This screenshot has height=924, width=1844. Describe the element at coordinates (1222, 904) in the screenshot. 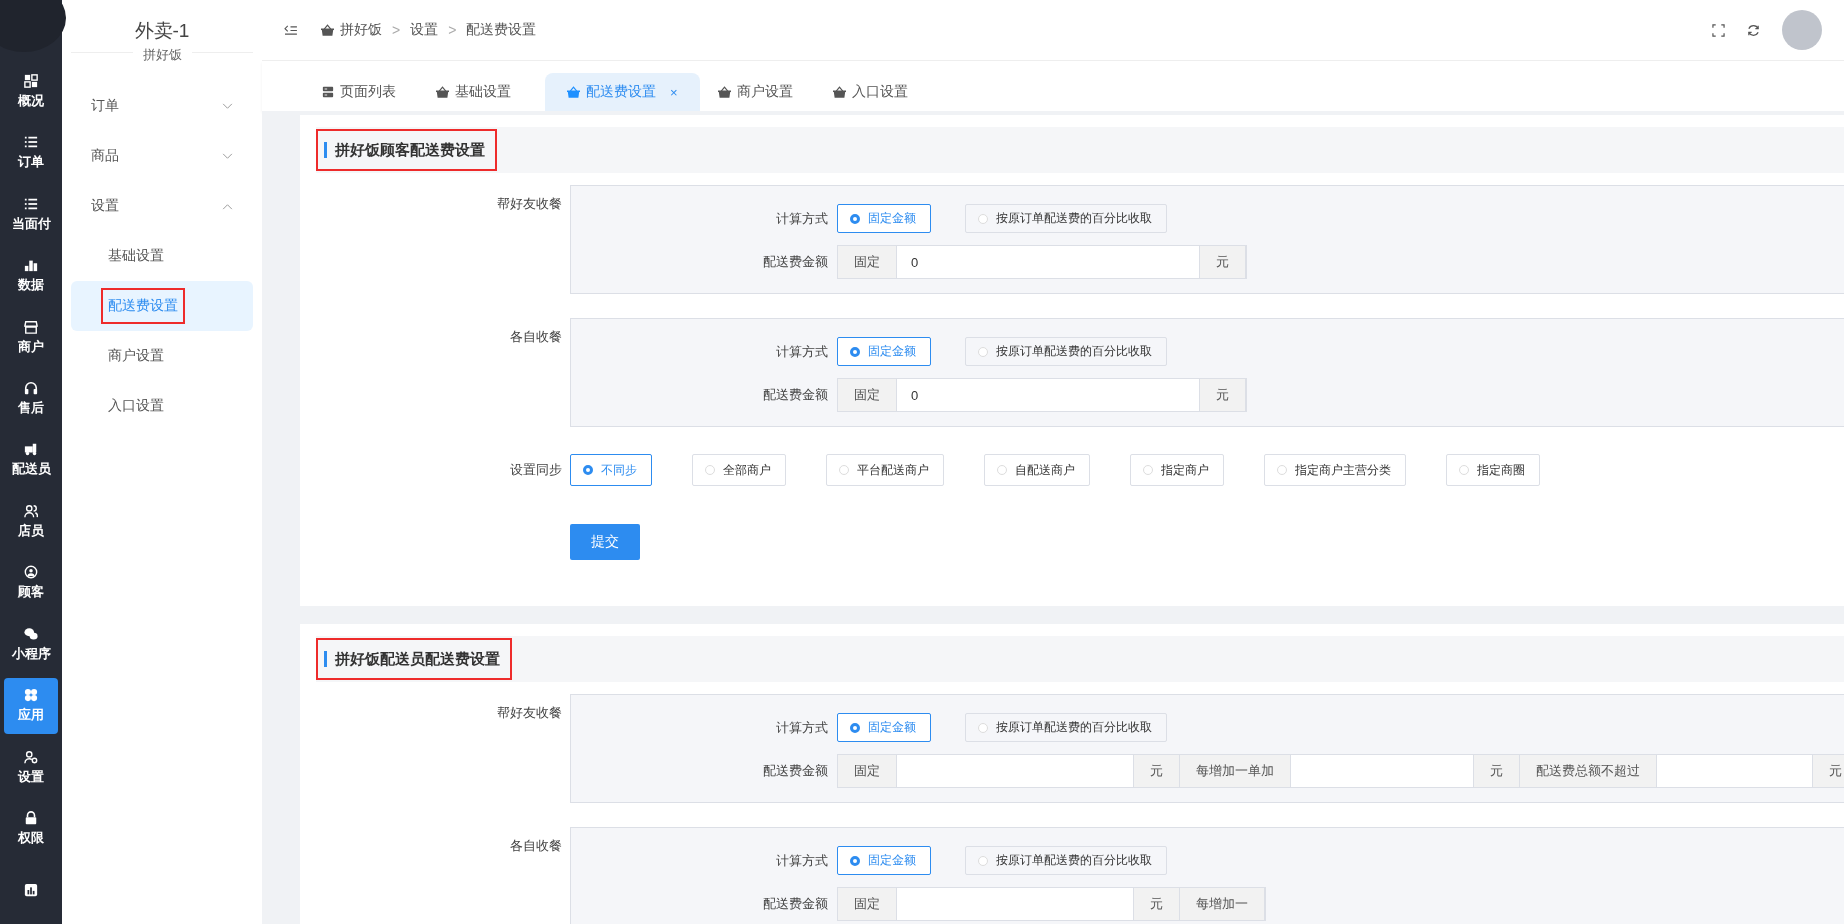

I see `input-addon: 每增加一` at that location.